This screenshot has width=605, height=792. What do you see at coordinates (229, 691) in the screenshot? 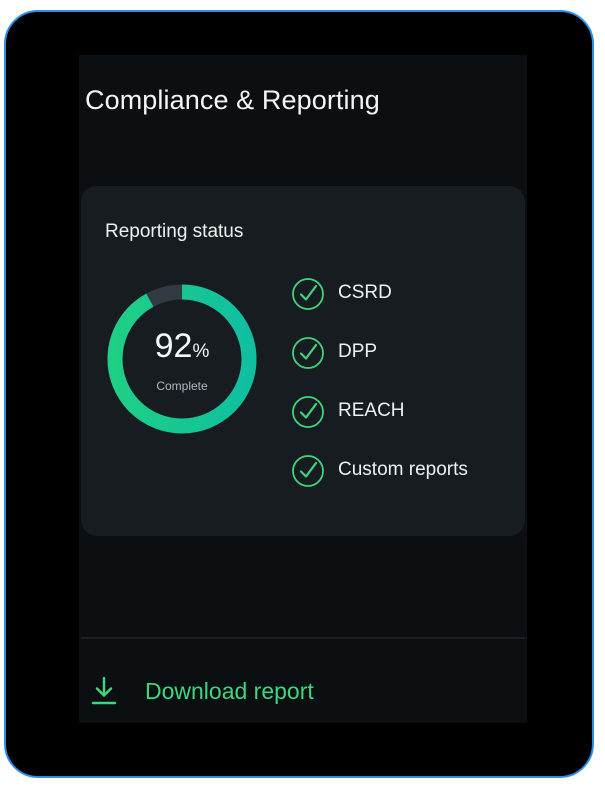
I see `download-report-label: Download report` at bounding box center [229, 691].